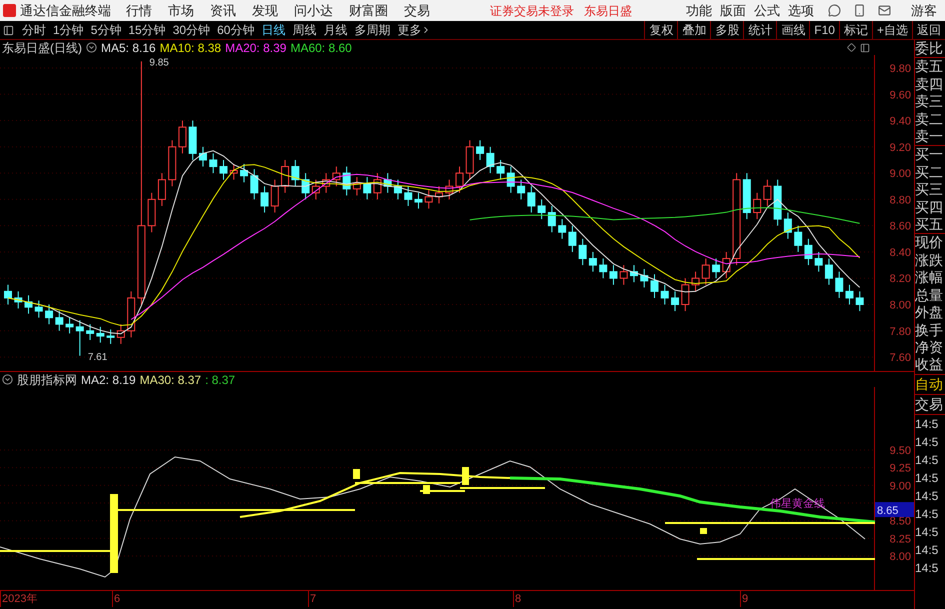 This screenshot has height=609, width=945. Describe the element at coordinates (930, 404) in the screenshot. I see `trade-header: 交易` at that location.